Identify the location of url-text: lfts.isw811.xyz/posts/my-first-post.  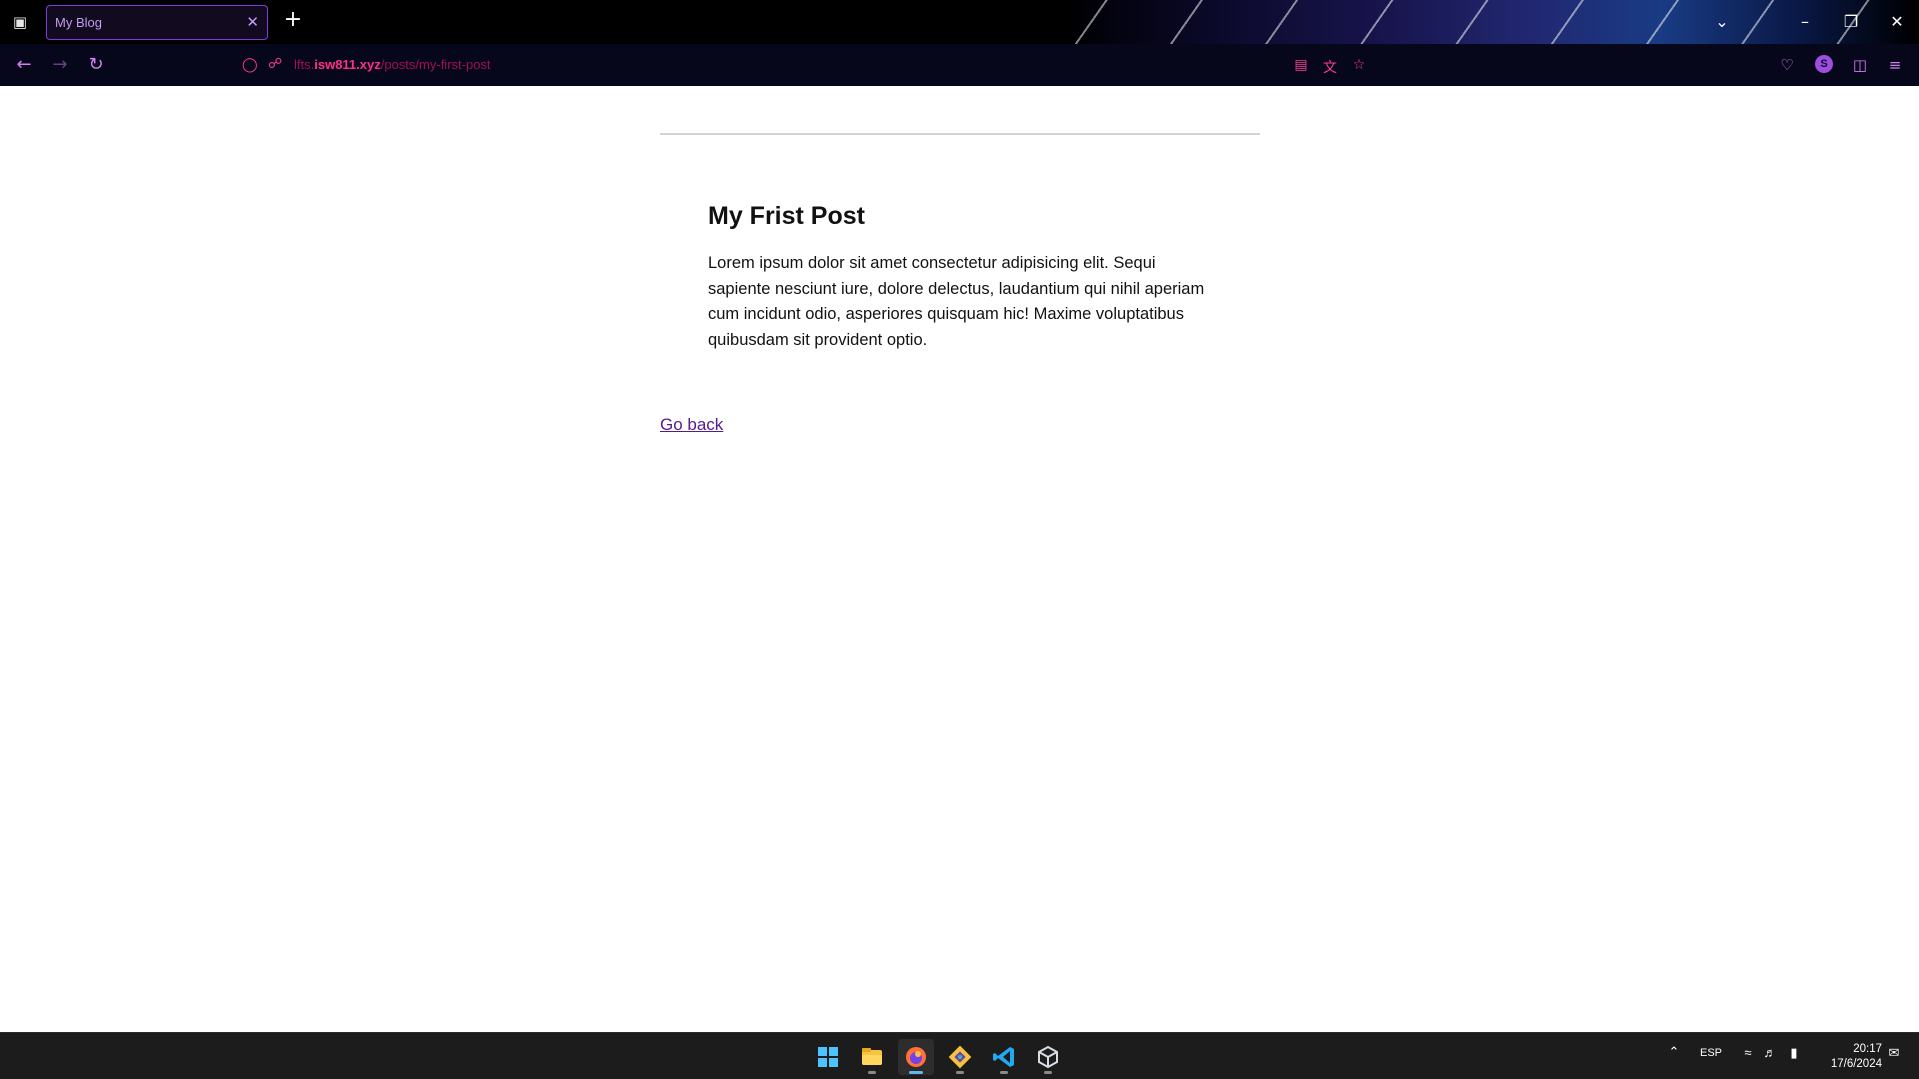
(392, 64).